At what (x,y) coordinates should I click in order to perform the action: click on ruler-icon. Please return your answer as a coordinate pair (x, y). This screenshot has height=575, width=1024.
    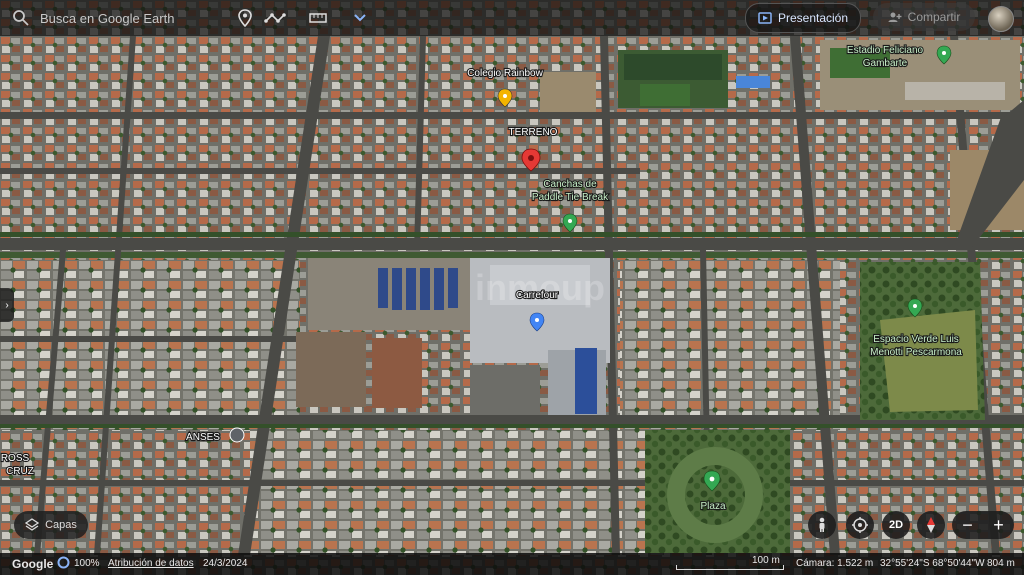
    Looking at the image, I should click on (318, 18).